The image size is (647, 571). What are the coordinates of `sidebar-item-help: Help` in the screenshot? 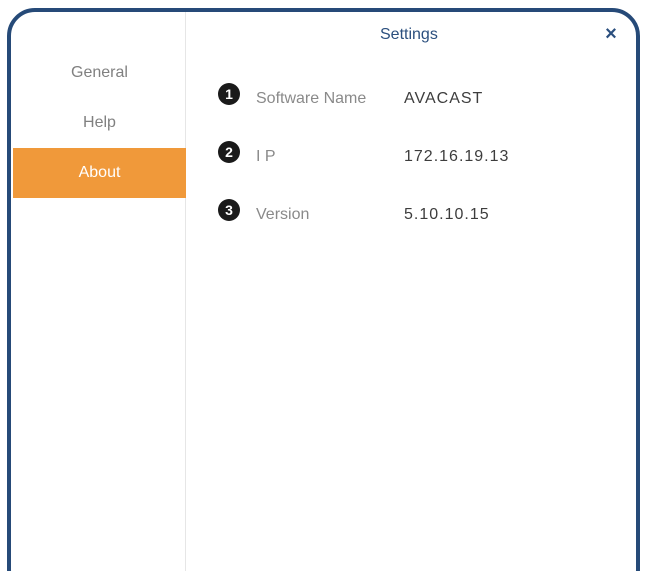 It's located at (99, 123).